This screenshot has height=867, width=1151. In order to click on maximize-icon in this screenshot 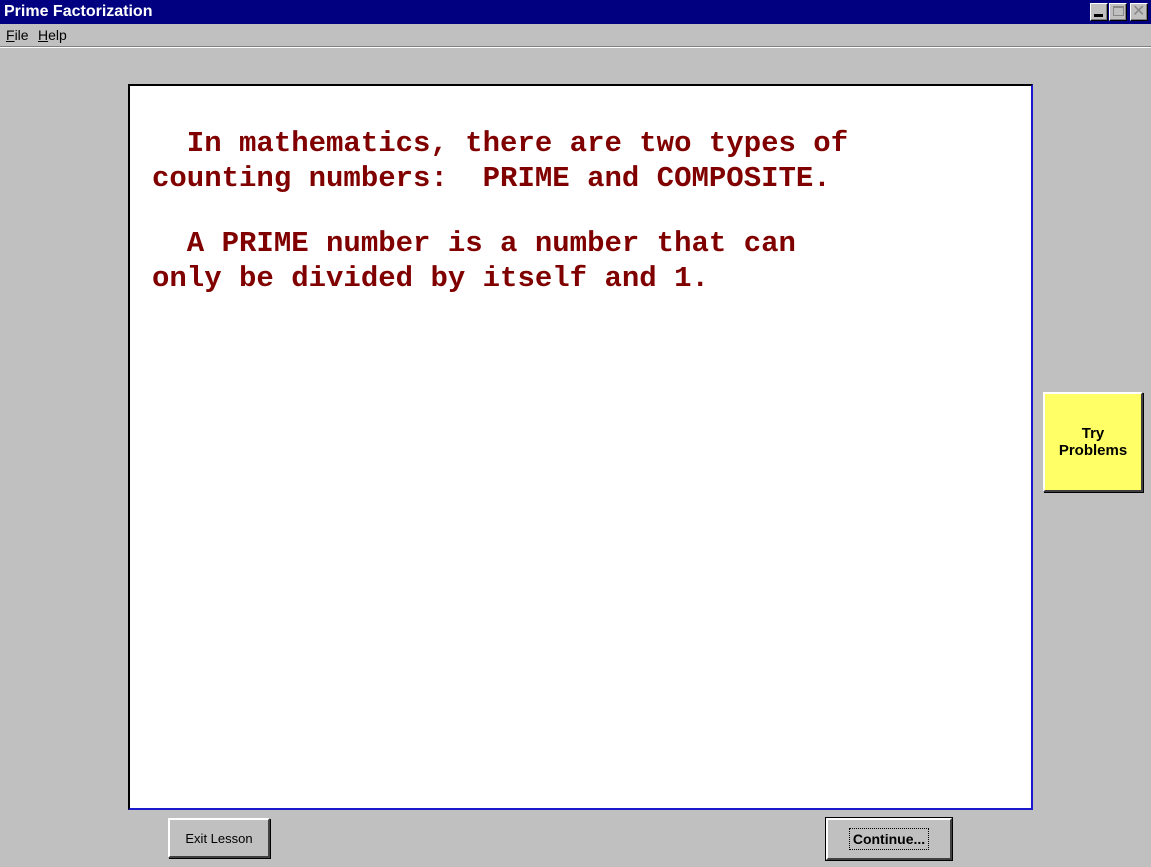, I will do `click(1118, 11)`.